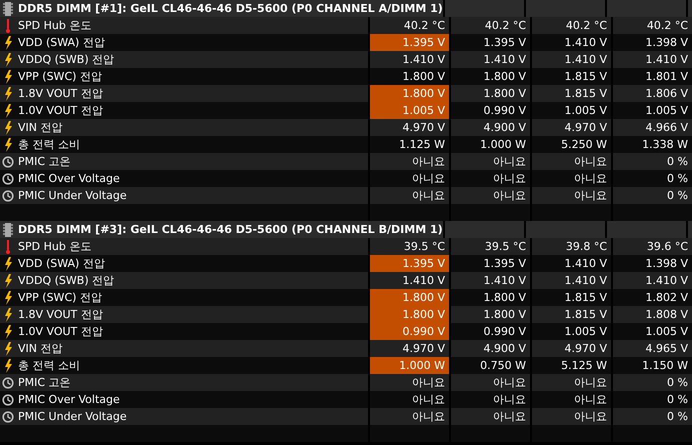 This screenshot has width=692, height=445. What do you see at coordinates (408, 365) in the screenshot?
I see `value-cell: 1.000 W` at bounding box center [408, 365].